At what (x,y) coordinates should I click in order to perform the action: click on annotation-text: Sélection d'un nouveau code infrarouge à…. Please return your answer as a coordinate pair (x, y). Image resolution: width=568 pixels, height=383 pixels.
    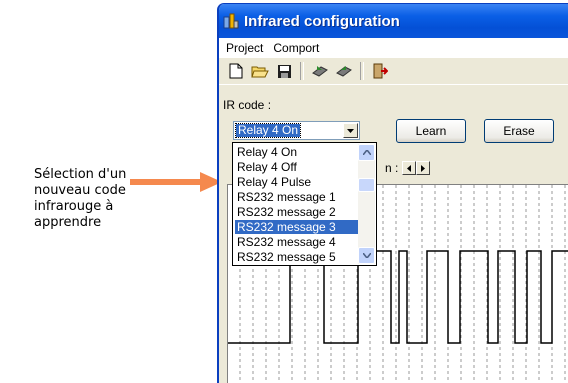
    Looking at the image, I should click on (89, 199).